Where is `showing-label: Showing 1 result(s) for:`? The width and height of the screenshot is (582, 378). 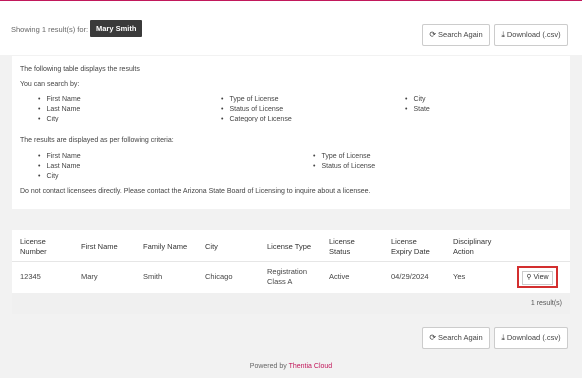
showing-label: Showing 1 result(s) for: is located at coordinates (50, 29).